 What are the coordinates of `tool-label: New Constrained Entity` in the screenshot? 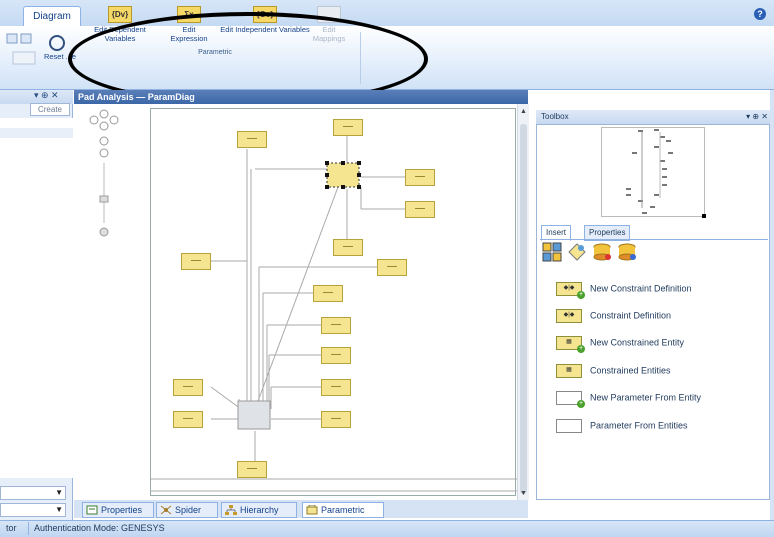 It's located at (637, 342).